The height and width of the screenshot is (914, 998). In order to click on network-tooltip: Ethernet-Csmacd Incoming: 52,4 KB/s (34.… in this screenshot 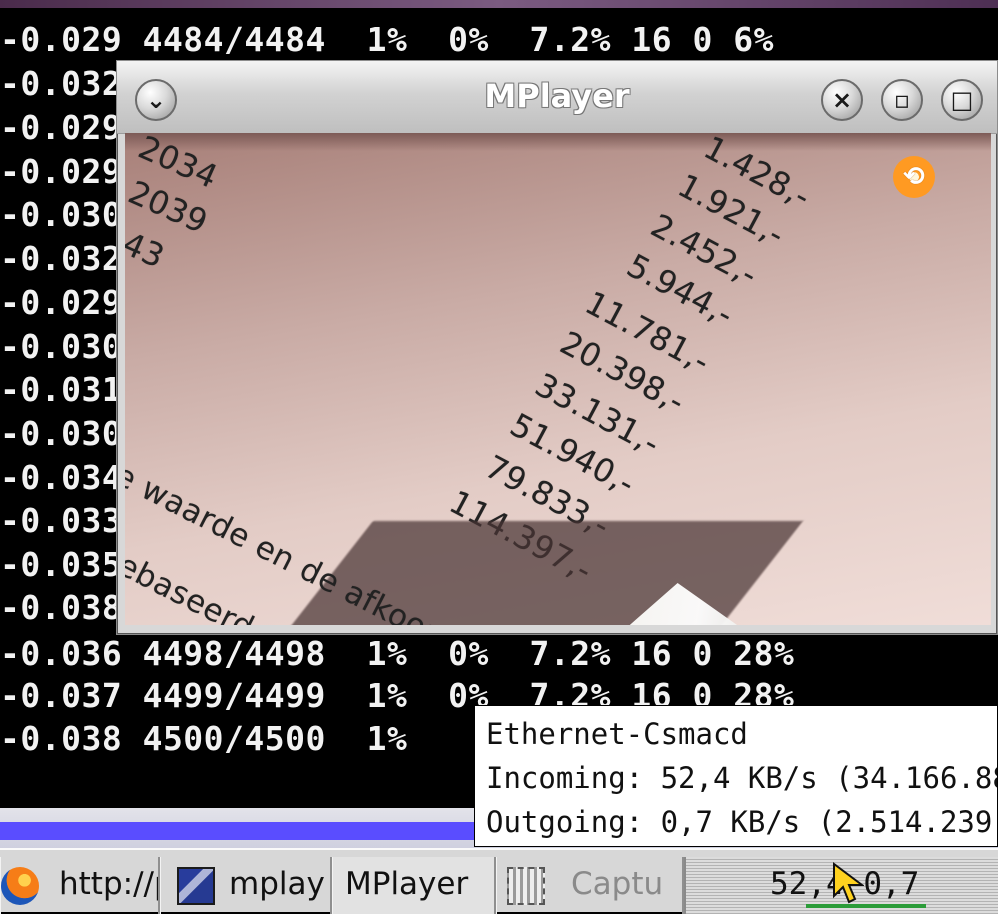, I will do `click(736, 776)`.